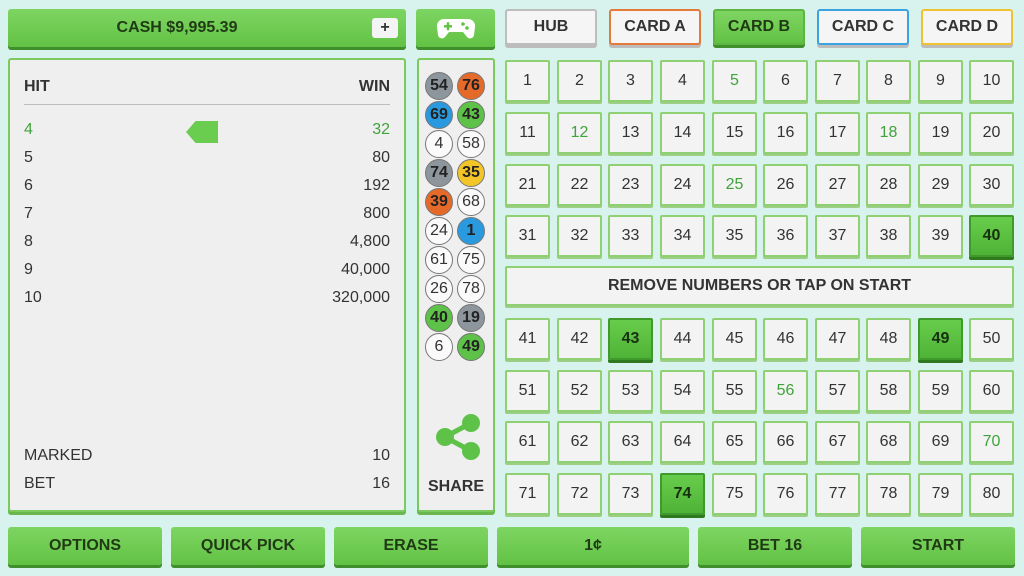 This screenshot has height=576, width=1024. Describe the element at coordinates (458, 437) in the screenshot. I see `share-icon` at that location.